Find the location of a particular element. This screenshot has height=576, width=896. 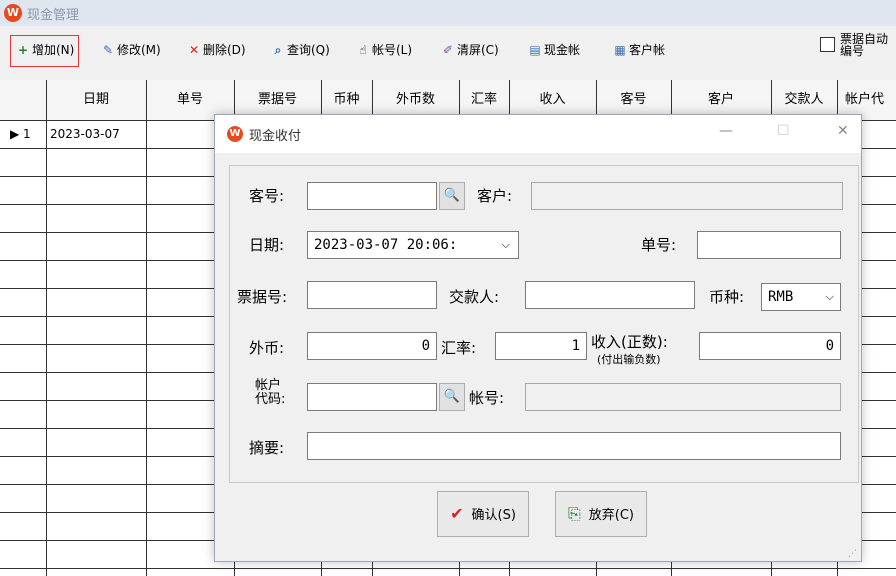

confirm-button: ✔ 确认(S) is located at coordinates (483, 514).